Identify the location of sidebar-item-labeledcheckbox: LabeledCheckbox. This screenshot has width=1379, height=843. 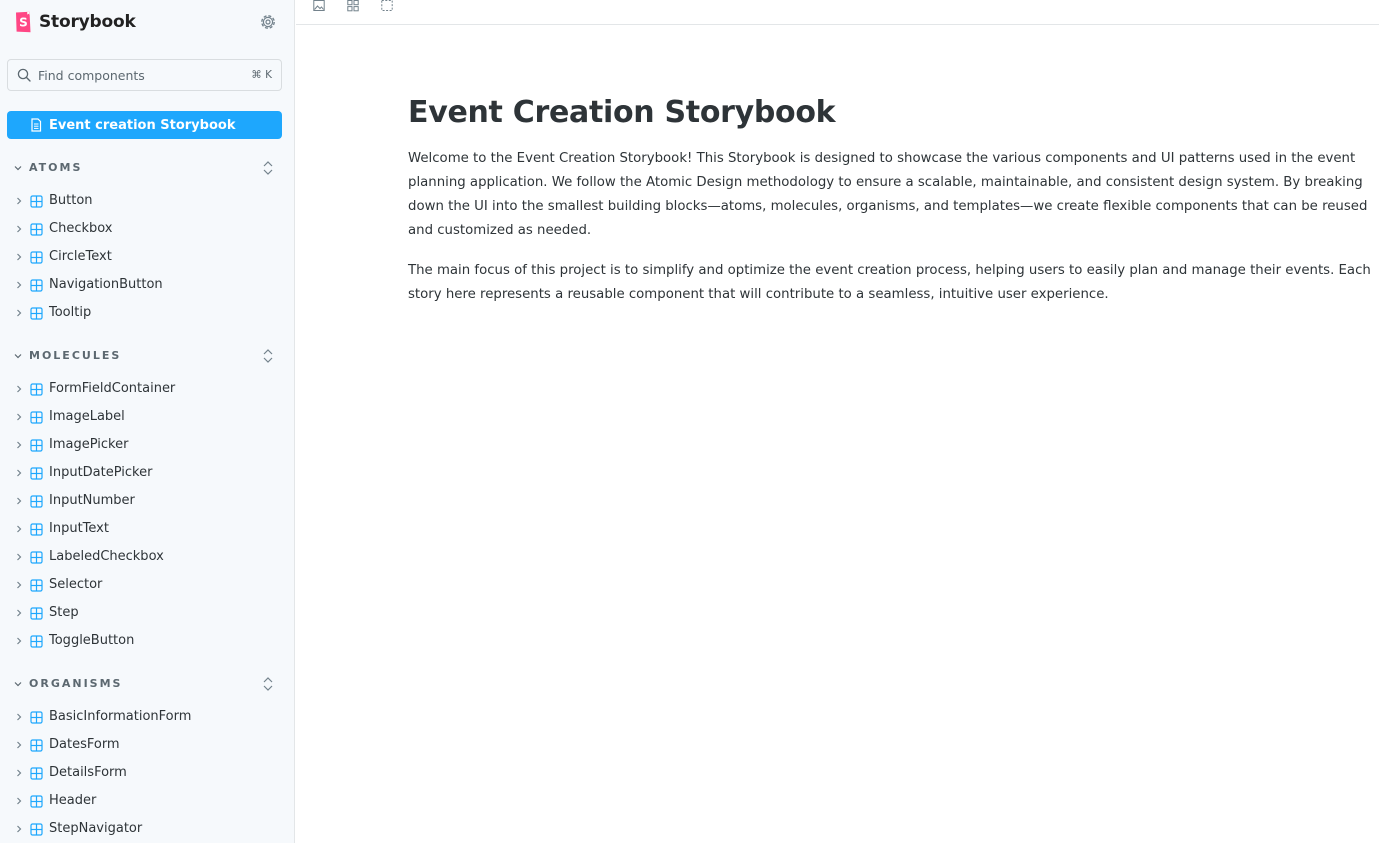
(147, 557).